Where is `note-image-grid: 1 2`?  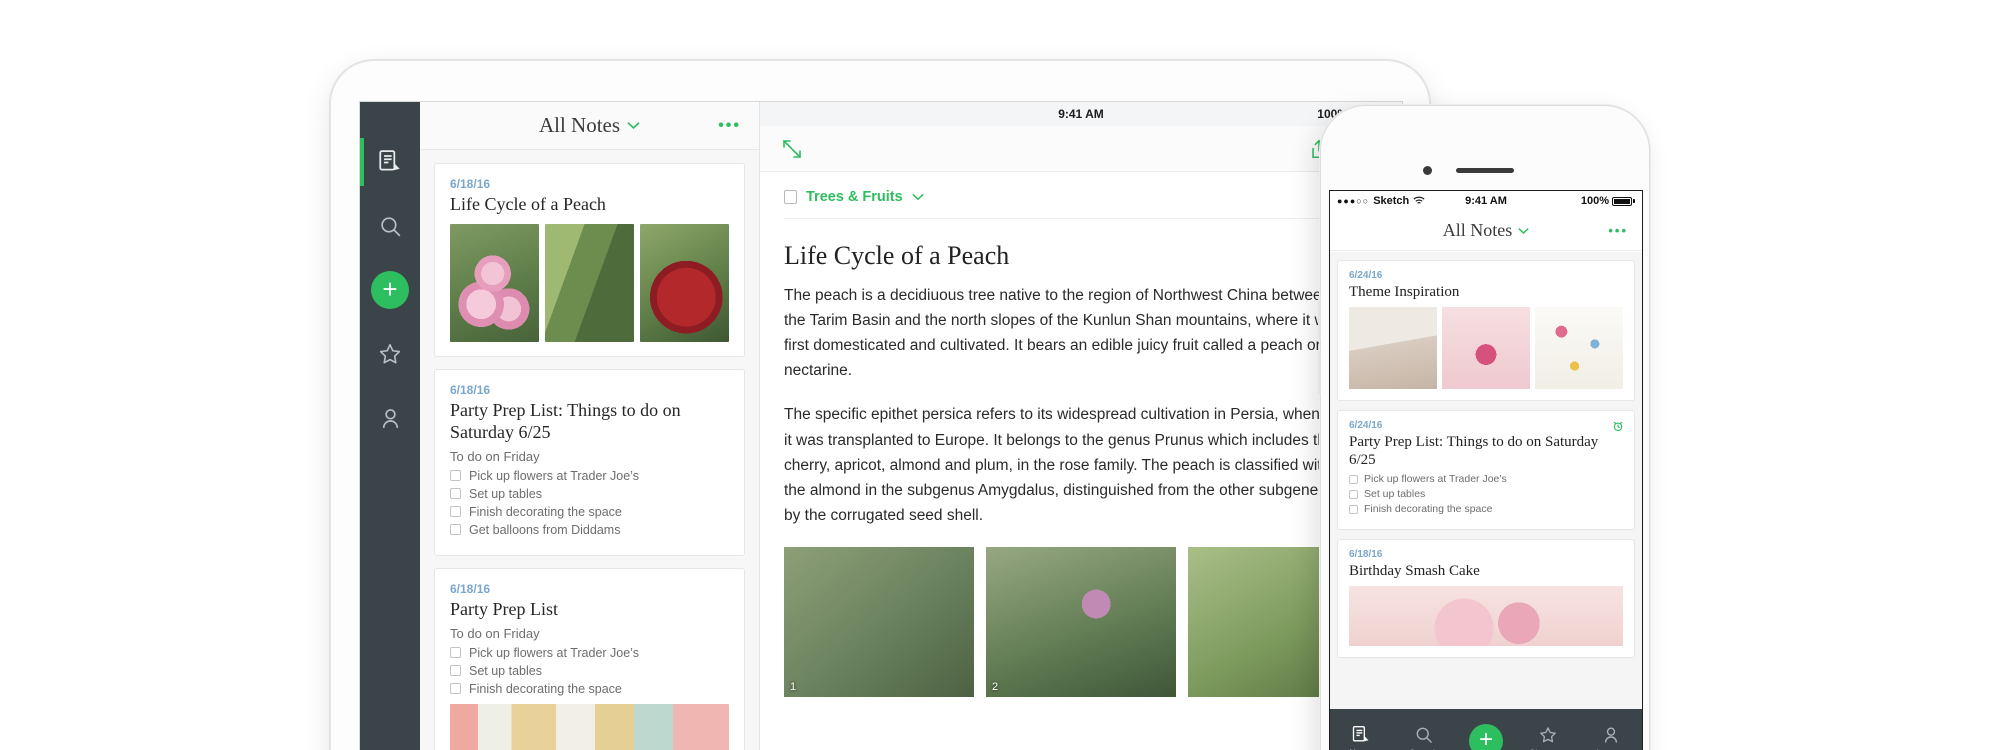
note-image-grid: 1 2 is located at coordinates (1081, 621).